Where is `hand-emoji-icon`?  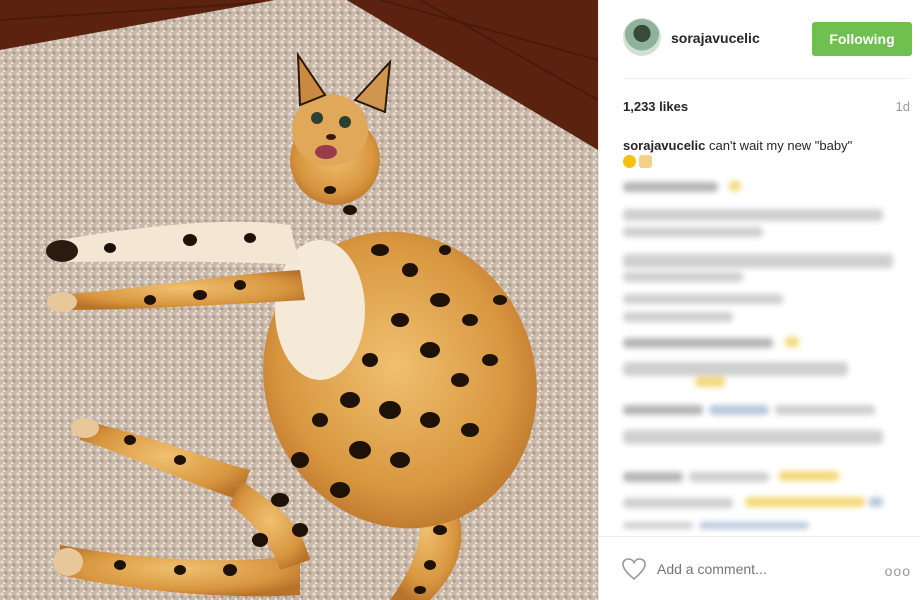 hand-emoji-icon is located at coordinates (645, 162).